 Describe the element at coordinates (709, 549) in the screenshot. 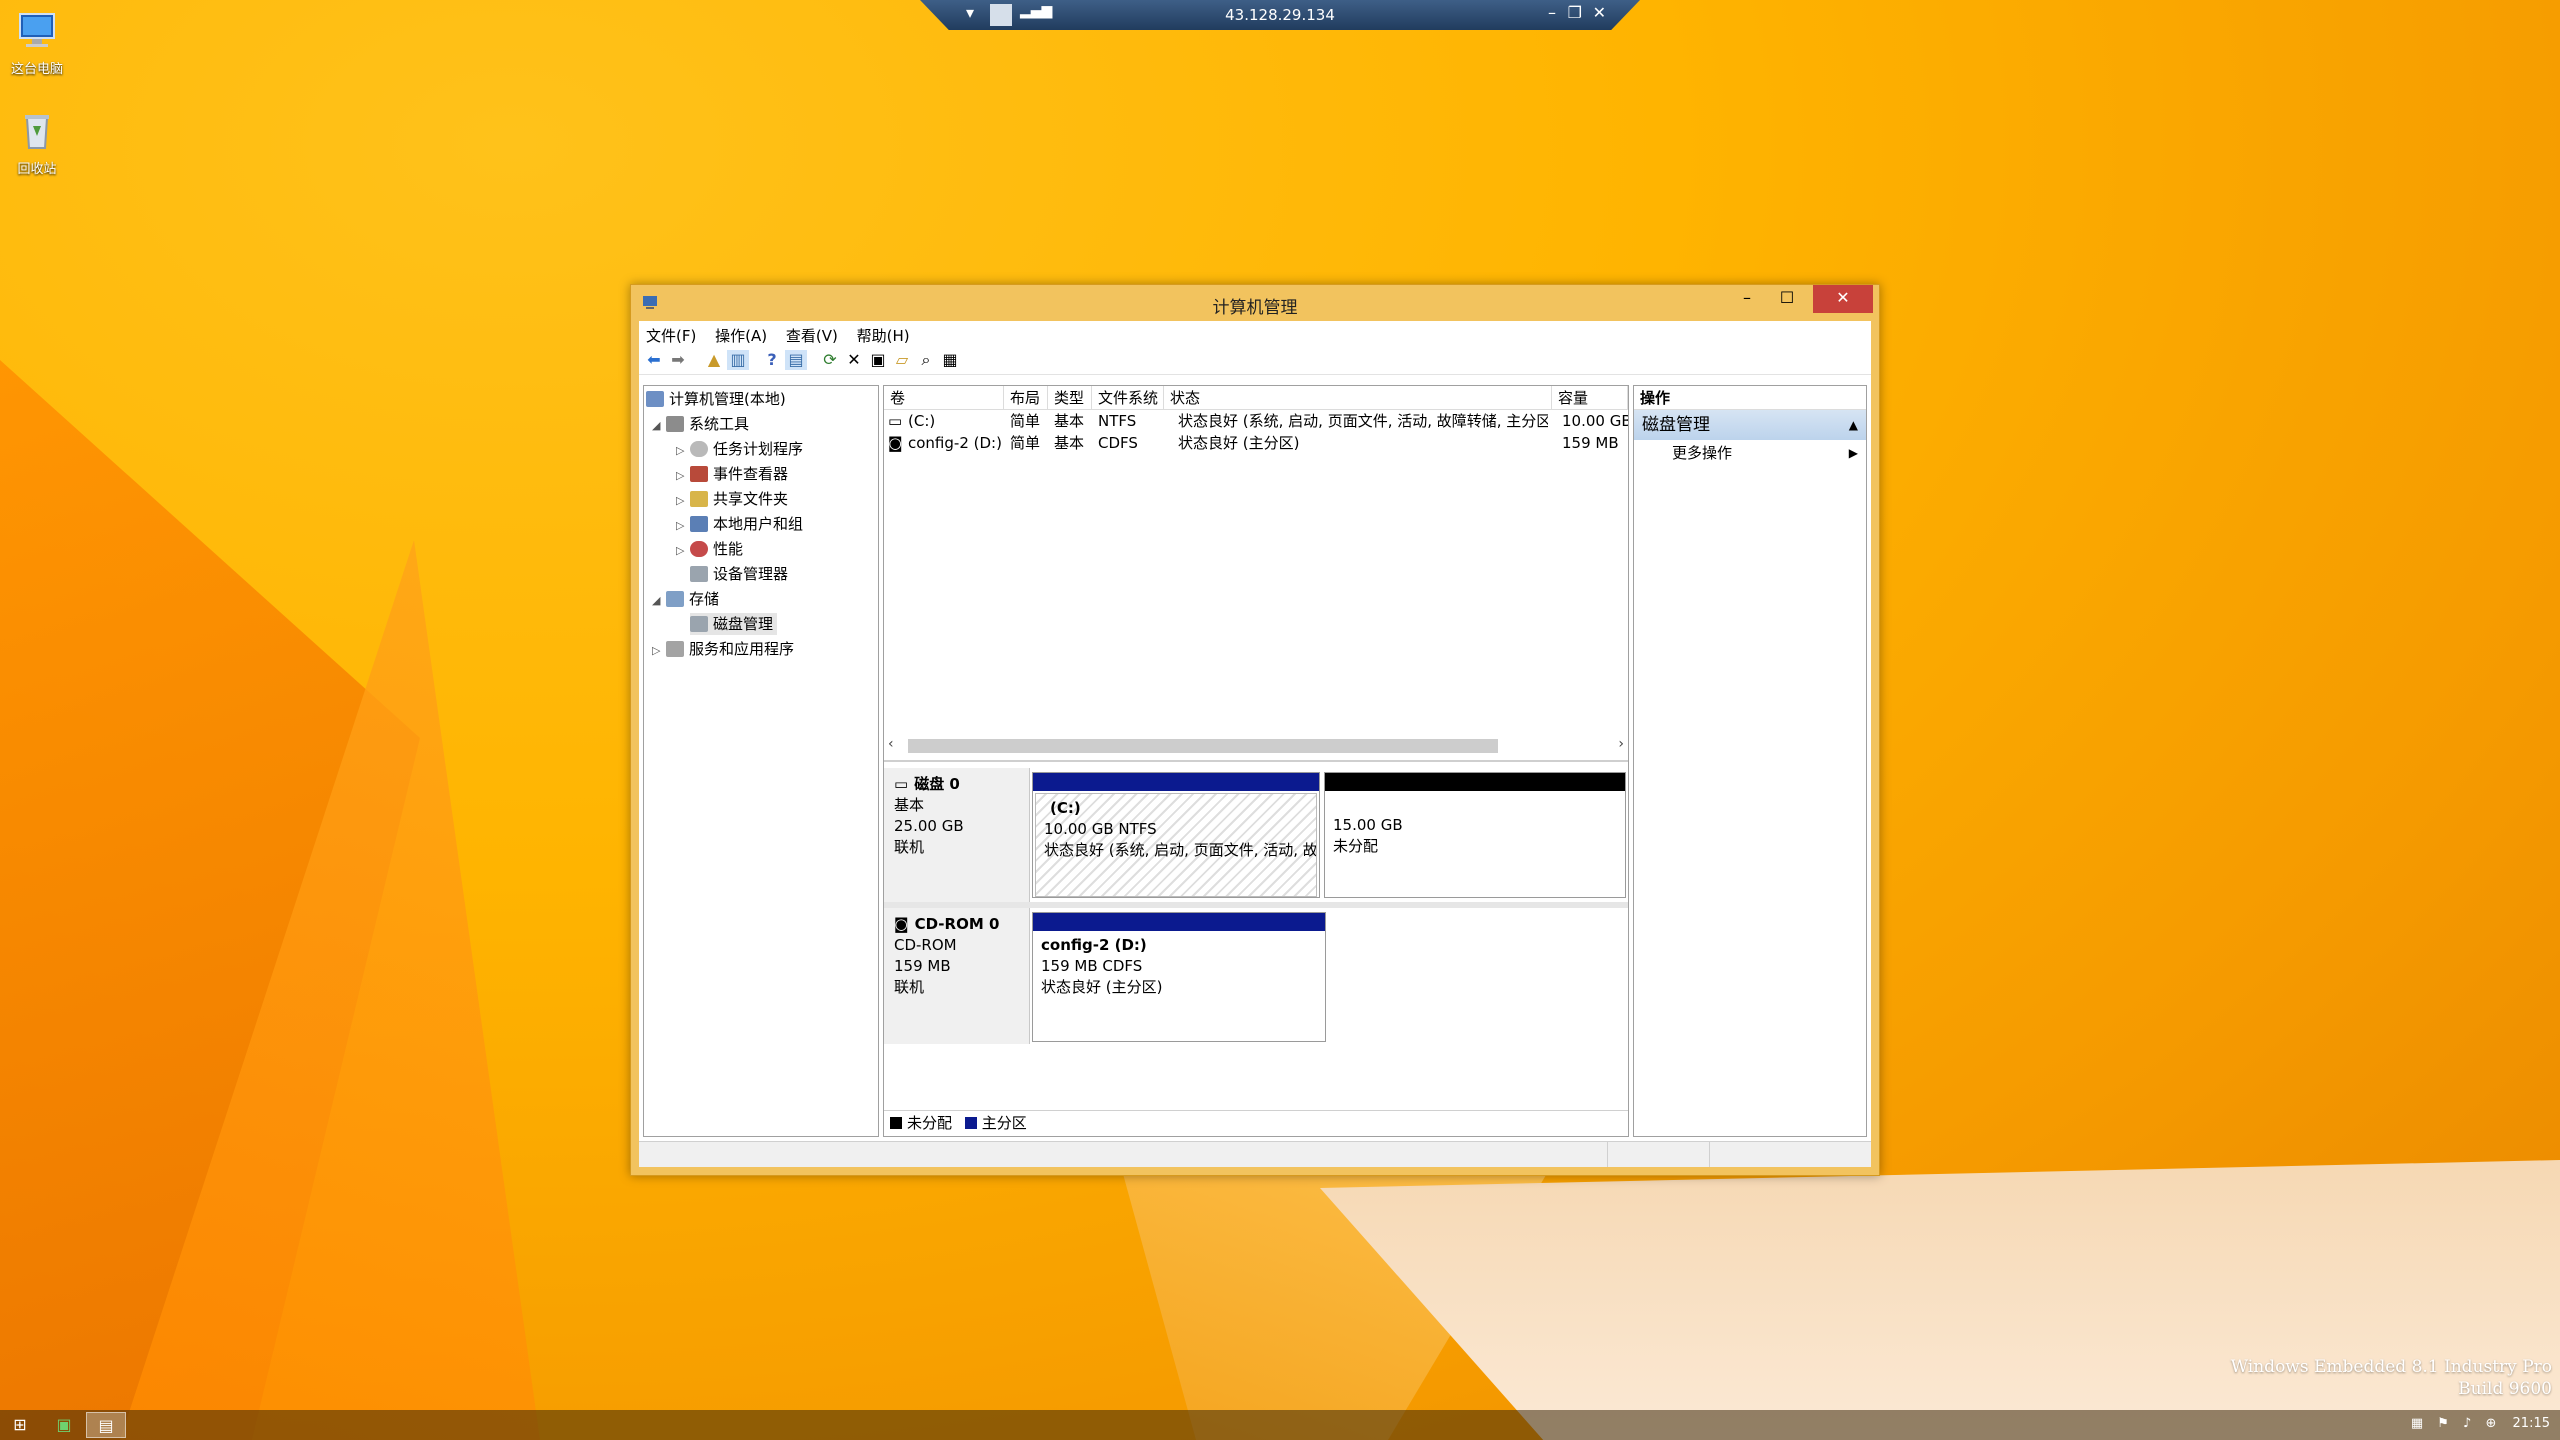

I see `tree-item-performance: ▷ 性能` at that location.